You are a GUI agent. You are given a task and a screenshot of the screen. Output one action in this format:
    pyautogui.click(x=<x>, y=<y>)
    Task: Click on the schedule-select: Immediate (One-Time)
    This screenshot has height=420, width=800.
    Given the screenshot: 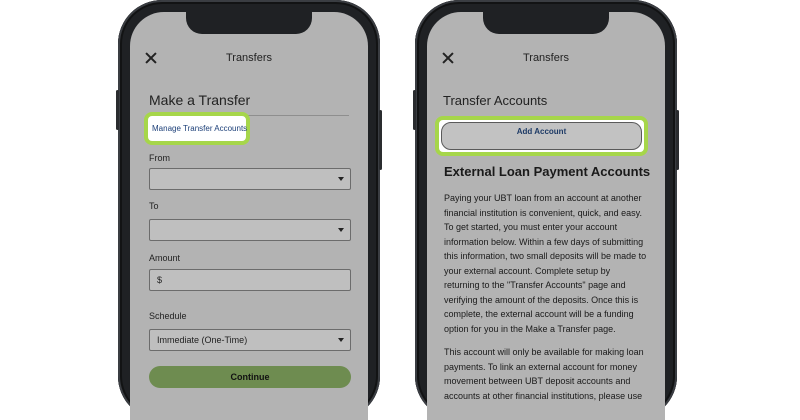 What is the action you would take?
    pyautogui.click(x=250, y=340)
    